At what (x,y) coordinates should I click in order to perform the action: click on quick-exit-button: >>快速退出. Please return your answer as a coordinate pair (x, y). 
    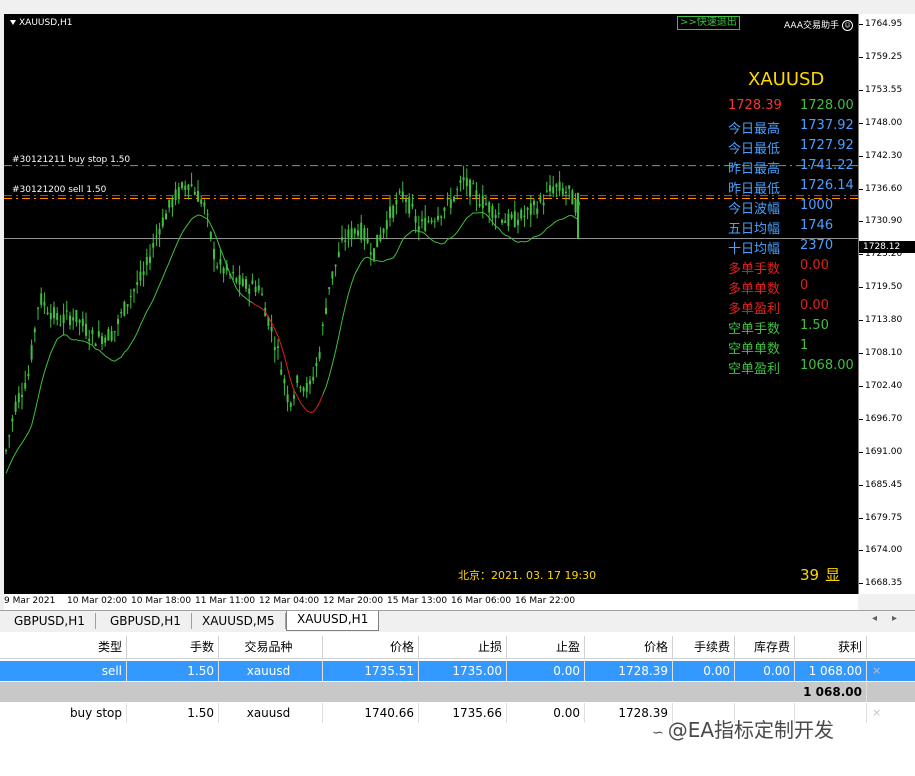
    Looking at the image, I should click on (708, 23).